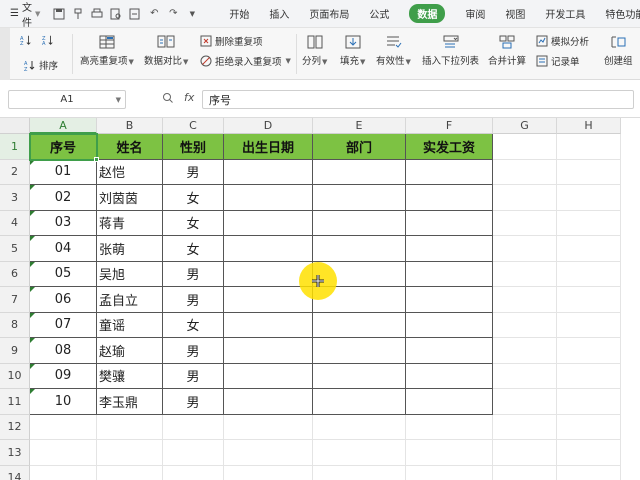  What do you see at coordinates (154, 14) in the screenshot?
I see `undo-icon: ↶` at bounding box center [154, 14].